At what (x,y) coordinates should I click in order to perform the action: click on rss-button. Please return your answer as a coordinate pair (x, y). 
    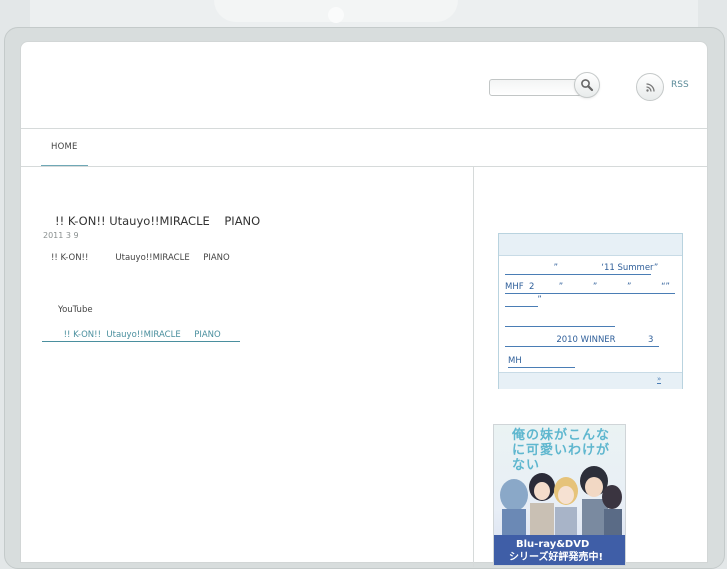
    Looking at the image, I should click on (650, 87).